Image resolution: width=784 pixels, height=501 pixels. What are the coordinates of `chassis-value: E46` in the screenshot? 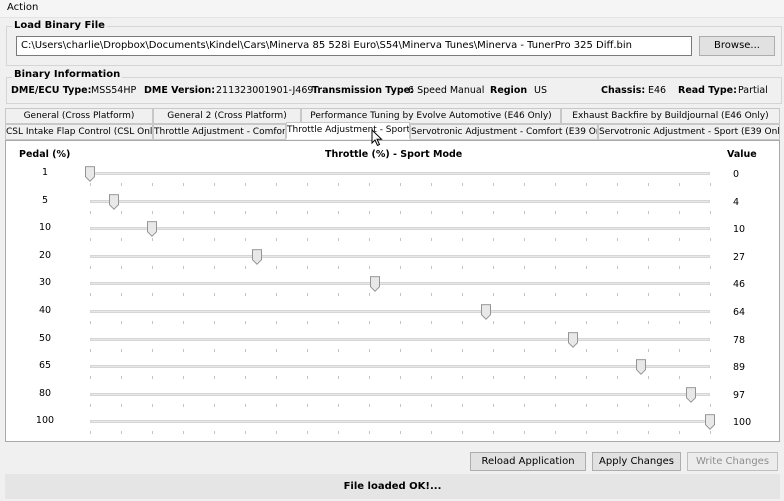 It's located at (657, 90).